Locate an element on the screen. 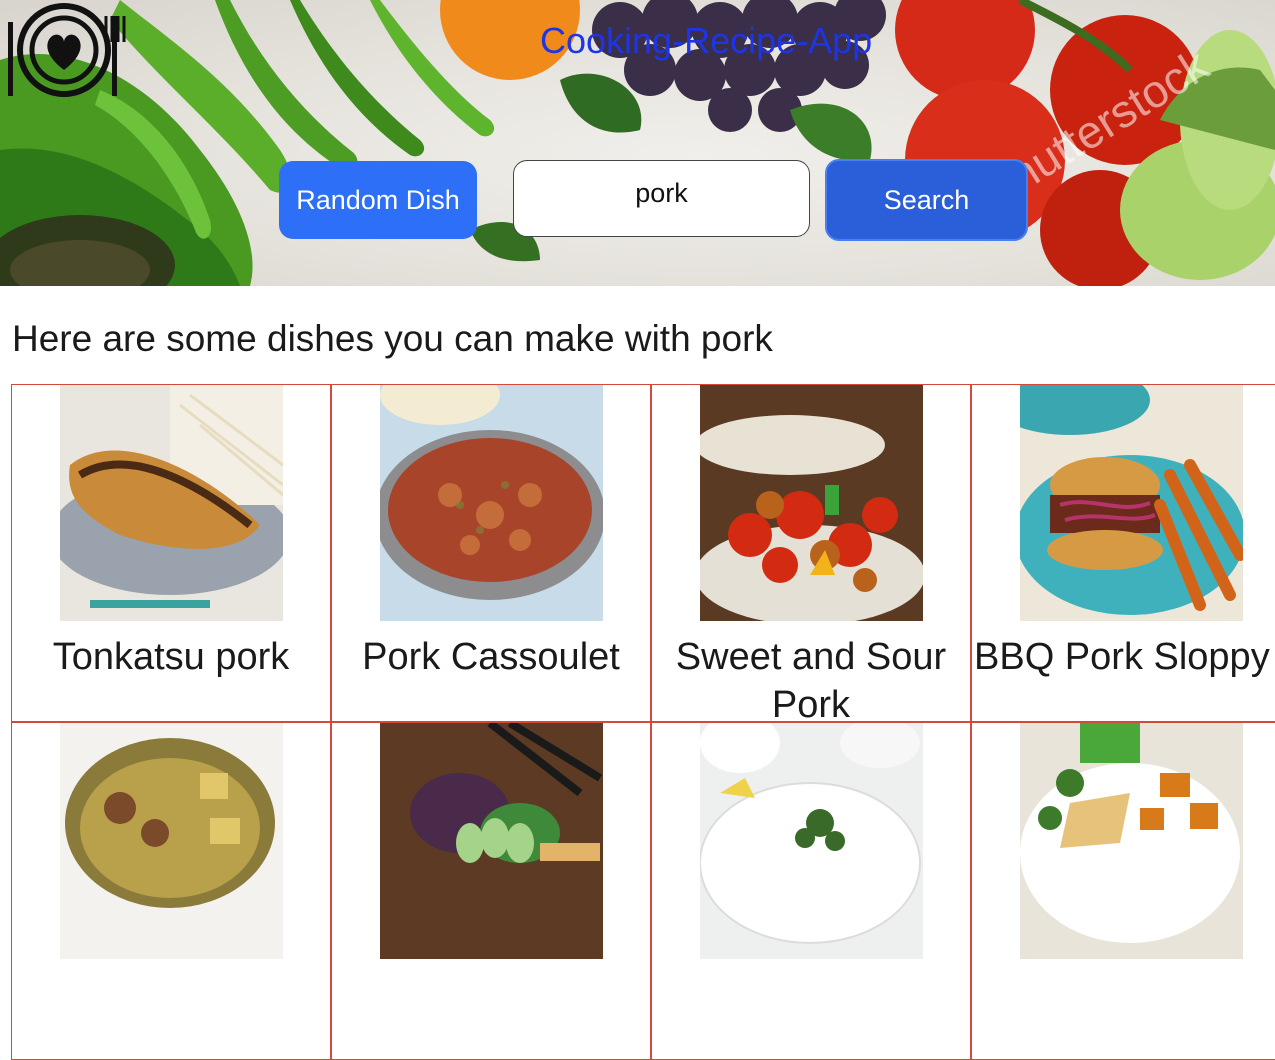  dish-card: Pork Cassoulet is located at coordinates (491, 553).